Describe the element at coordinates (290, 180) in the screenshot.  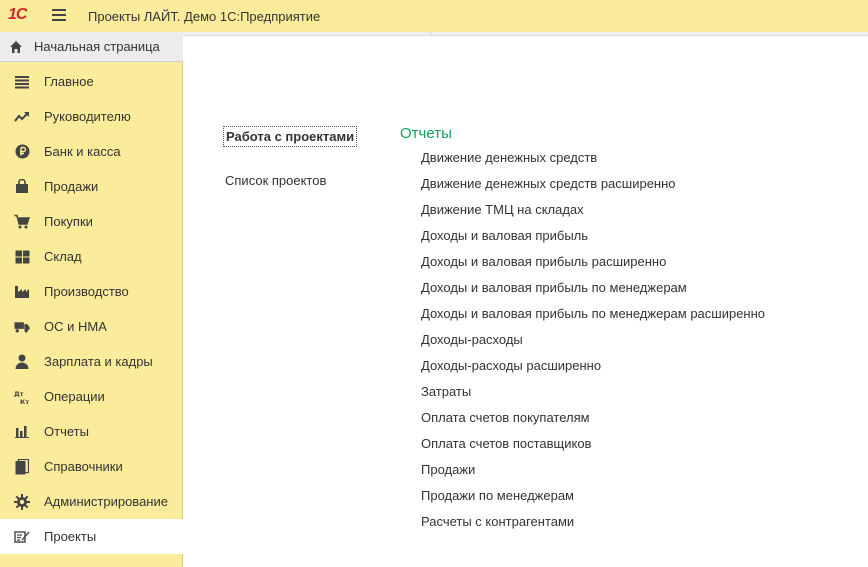
I see `projects-list-link: Список проектов` at that location.